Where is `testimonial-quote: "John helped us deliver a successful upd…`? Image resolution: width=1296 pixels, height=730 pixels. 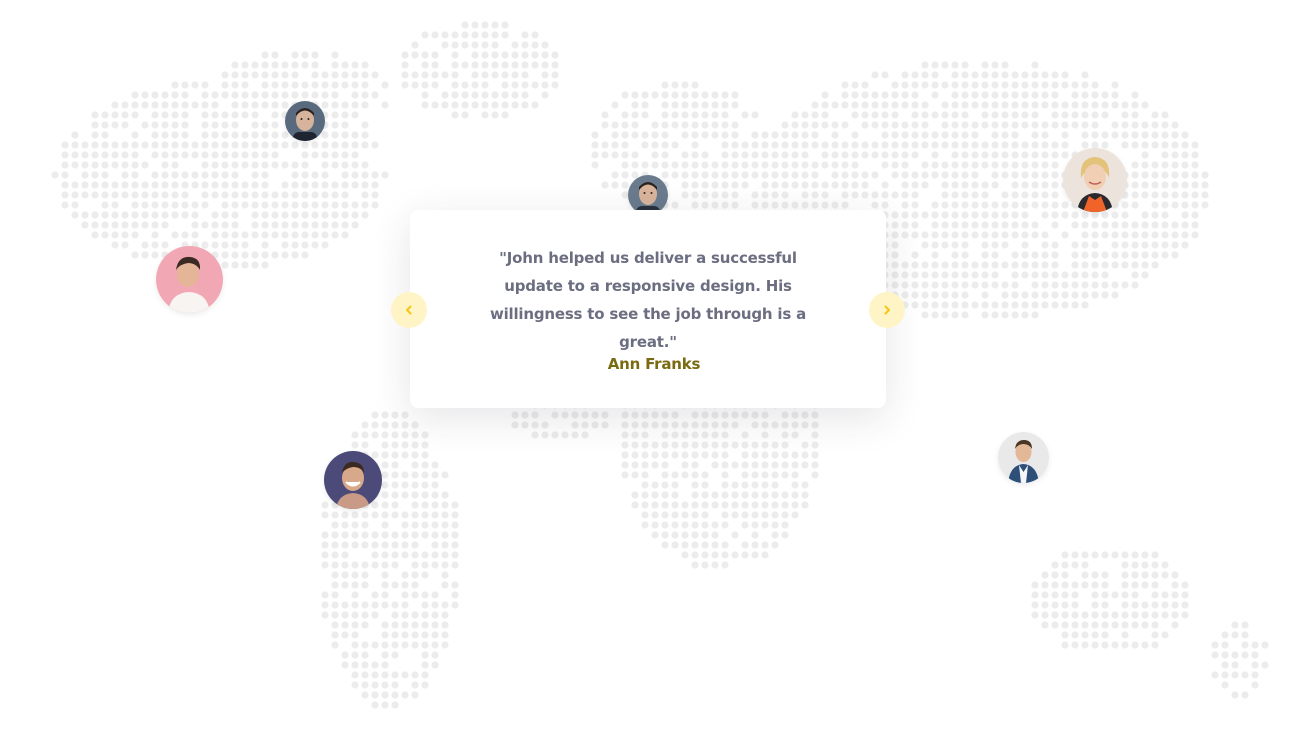
testimonial-quote: "John helped us deliver a successful upd… is located at coordinates (648, 300).